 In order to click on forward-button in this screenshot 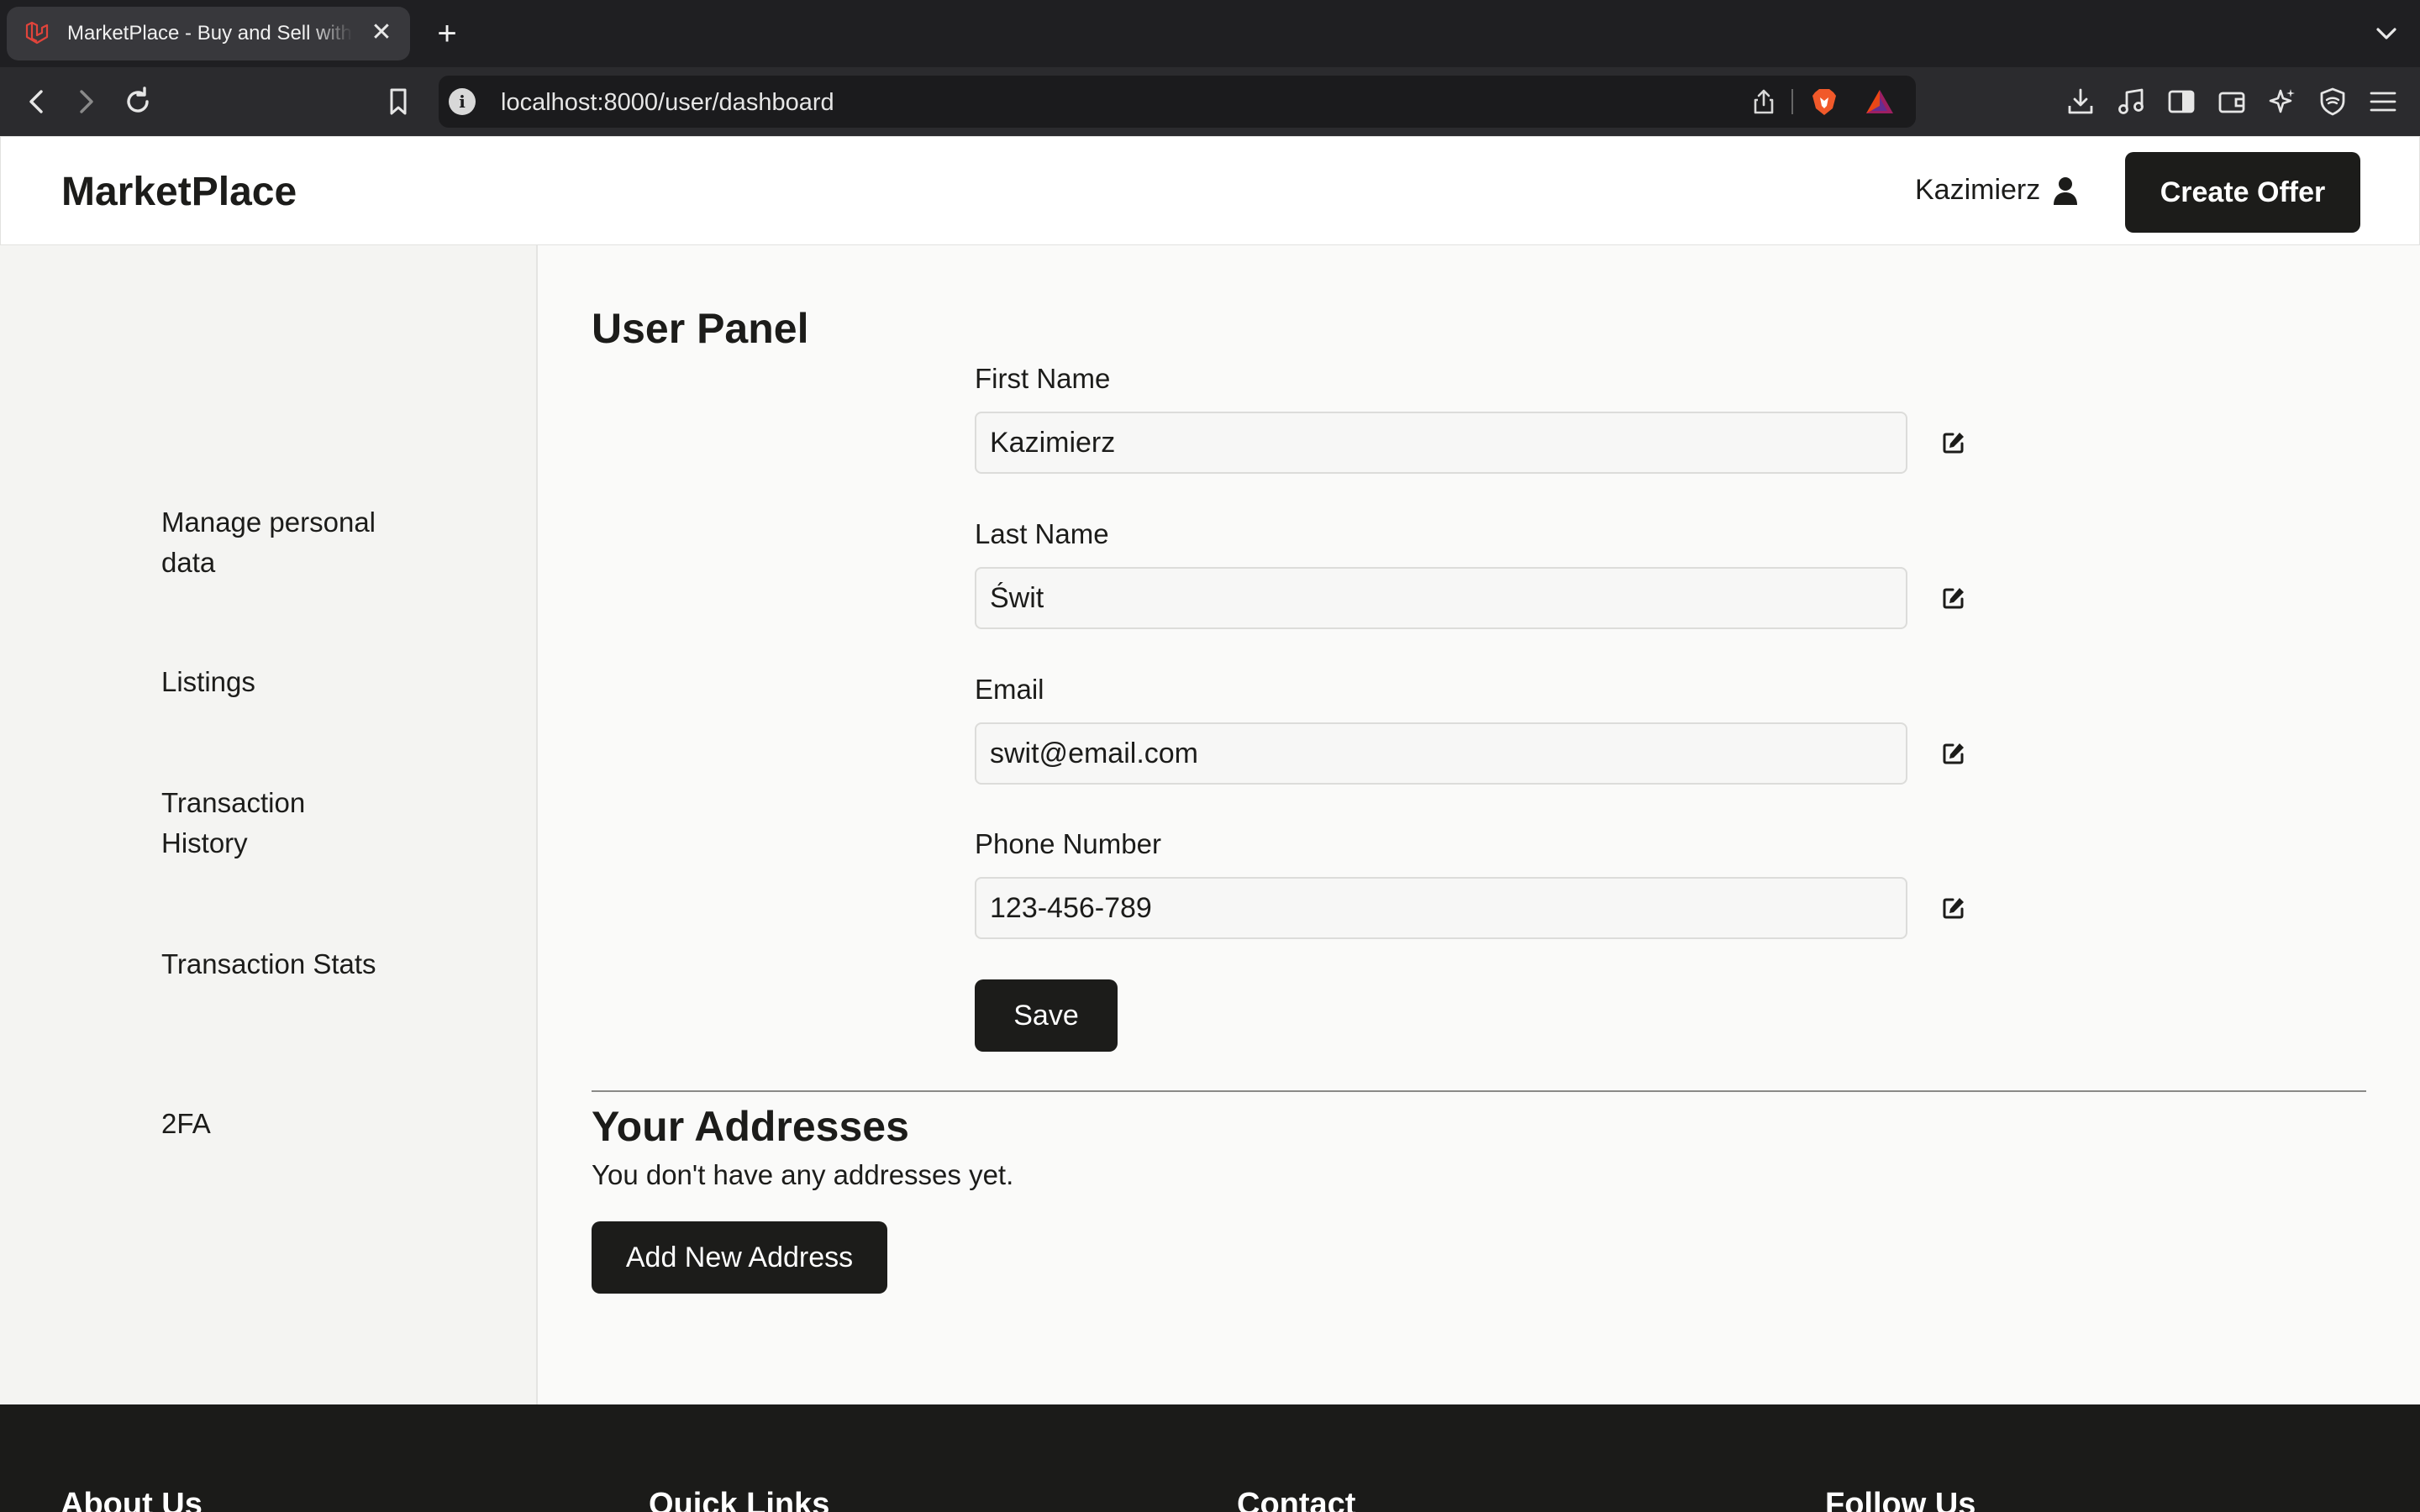, I will do `click(85, 101)`.